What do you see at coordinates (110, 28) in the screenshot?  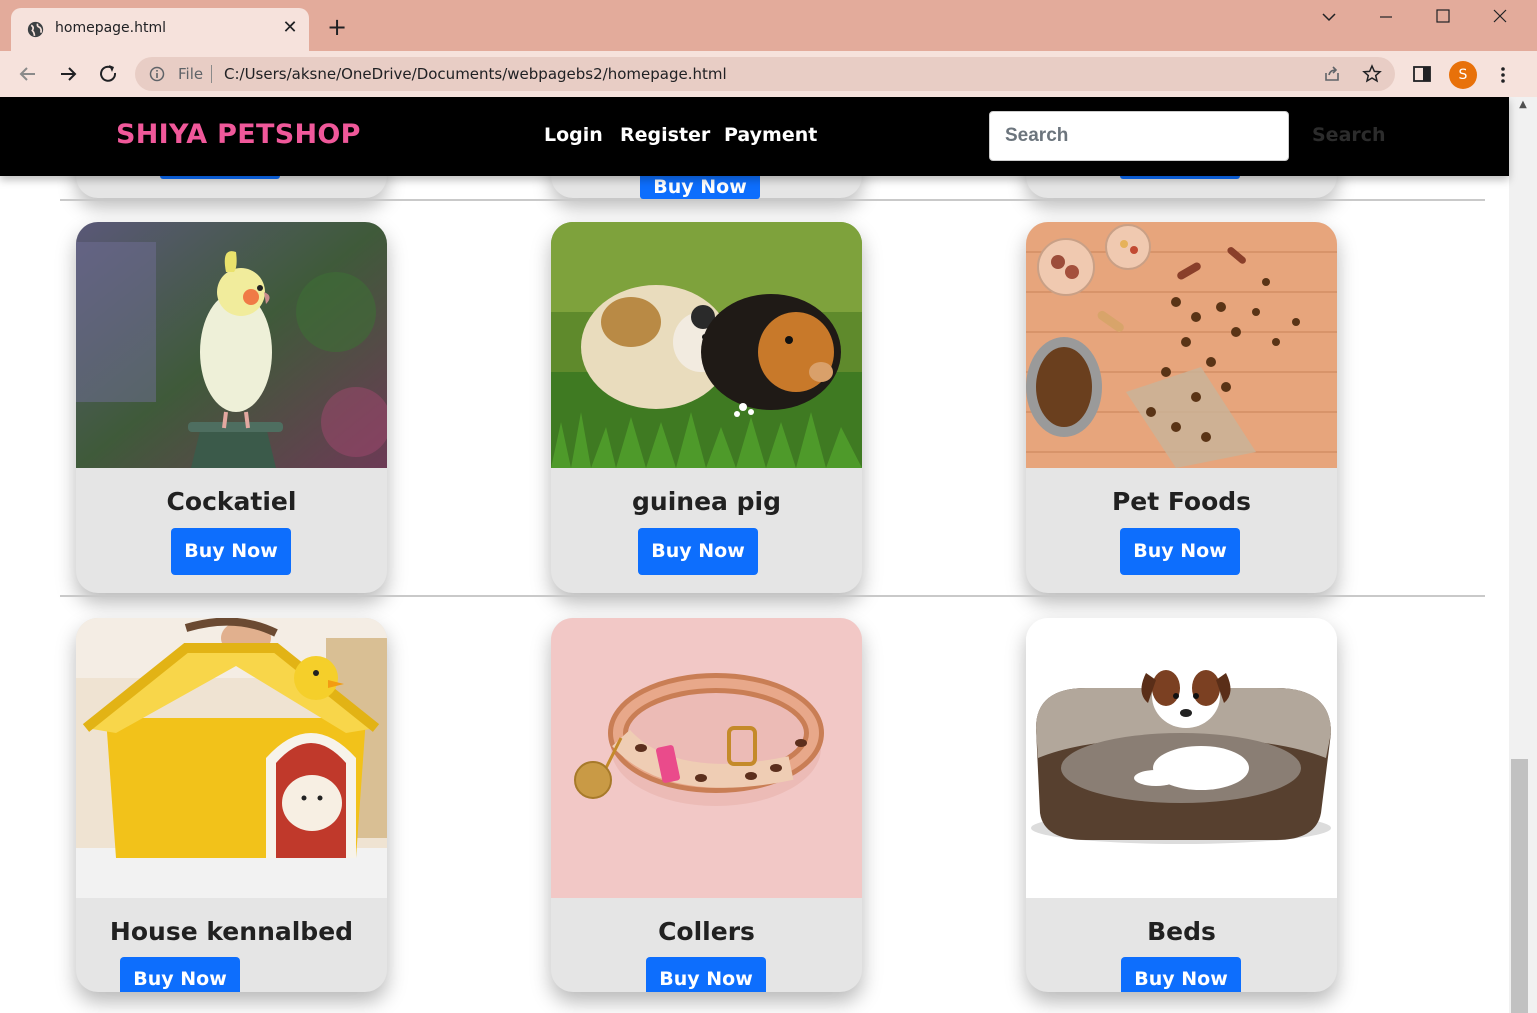 I see `tab-title: homepage.html` at bounding box center [110, 28].